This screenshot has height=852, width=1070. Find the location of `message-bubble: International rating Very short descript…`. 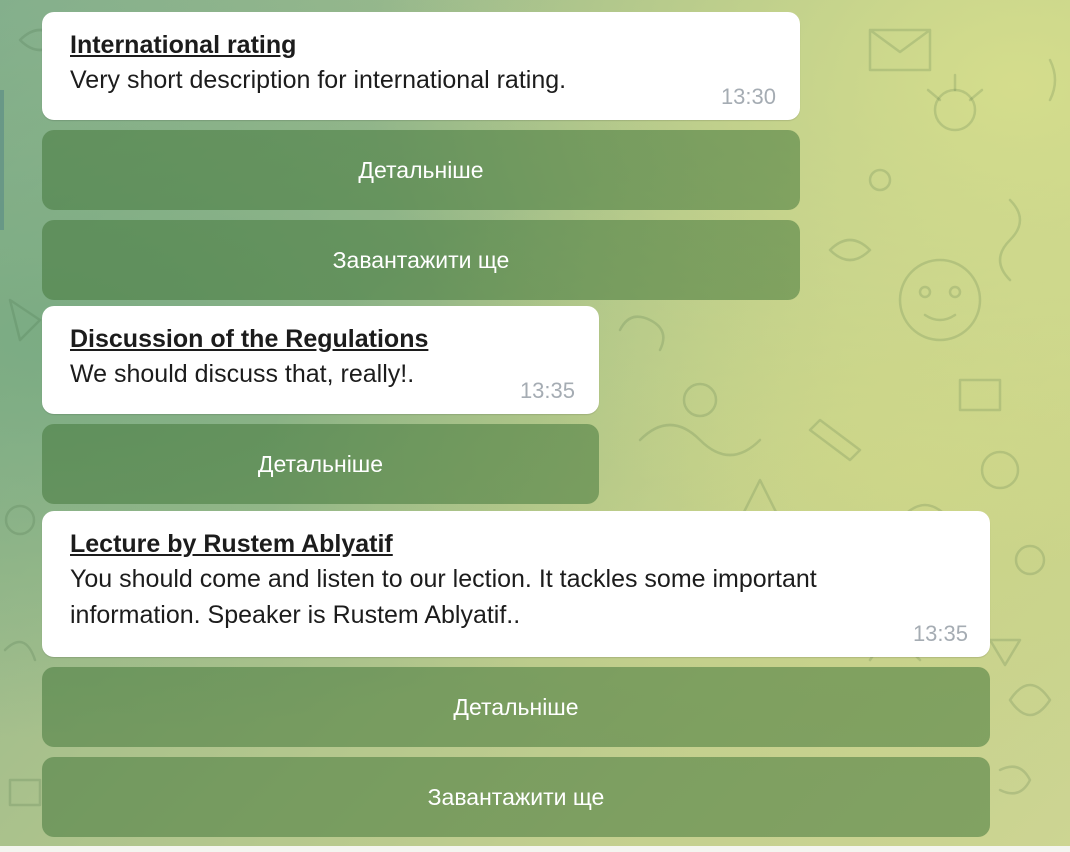

message-bubble: International rating Very short descript… is located at coordinates (421, 66).